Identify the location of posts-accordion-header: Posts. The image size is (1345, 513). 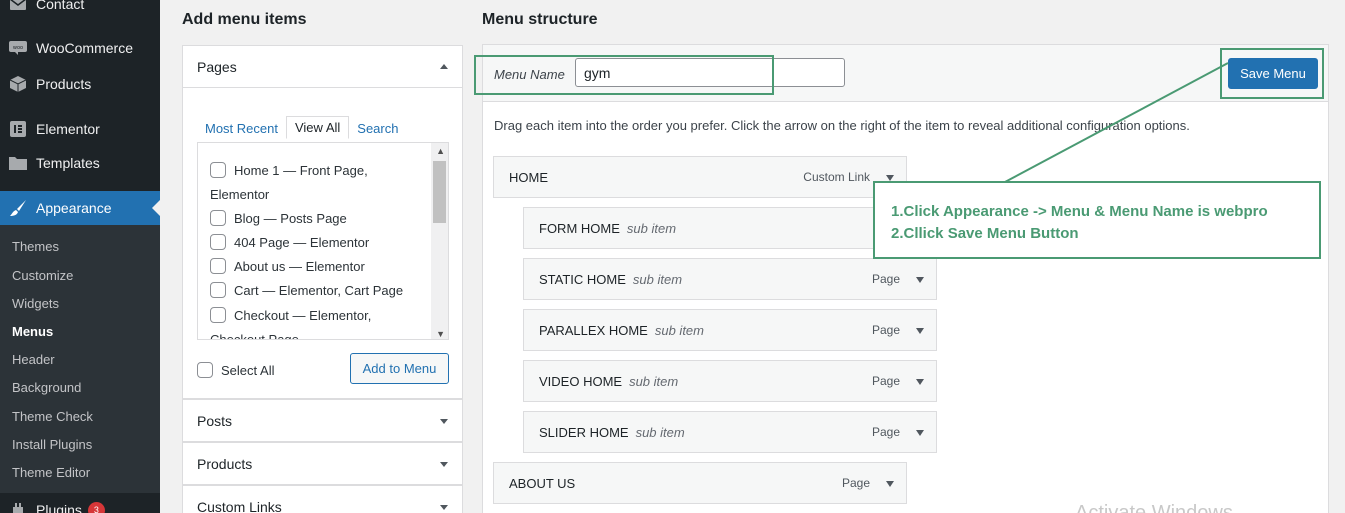
(322, 421).